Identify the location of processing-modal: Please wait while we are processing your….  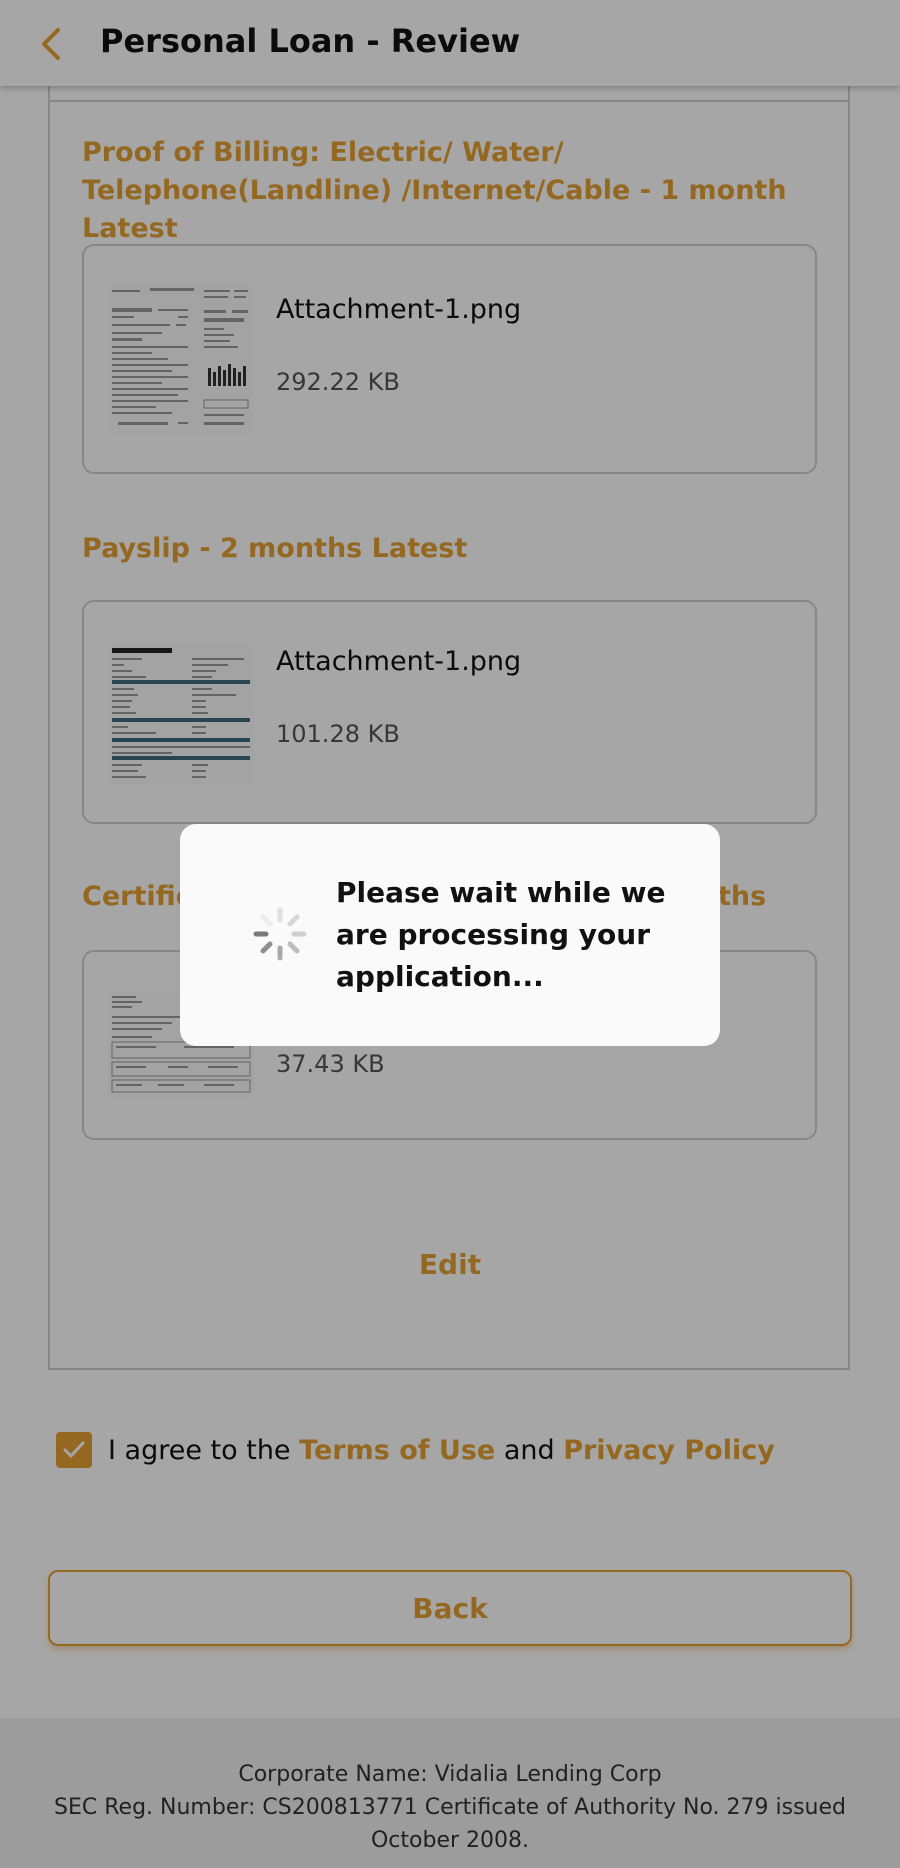
(450, 935).